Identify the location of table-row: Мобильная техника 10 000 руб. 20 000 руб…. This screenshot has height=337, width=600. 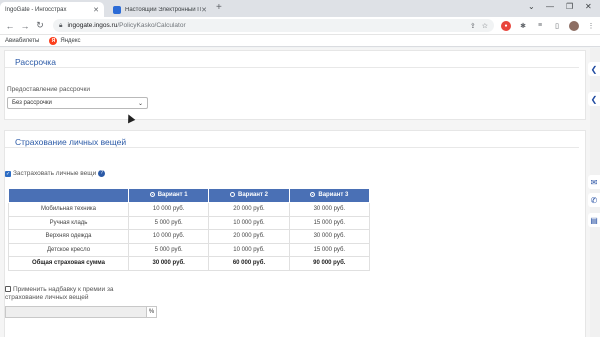
(189, 209).